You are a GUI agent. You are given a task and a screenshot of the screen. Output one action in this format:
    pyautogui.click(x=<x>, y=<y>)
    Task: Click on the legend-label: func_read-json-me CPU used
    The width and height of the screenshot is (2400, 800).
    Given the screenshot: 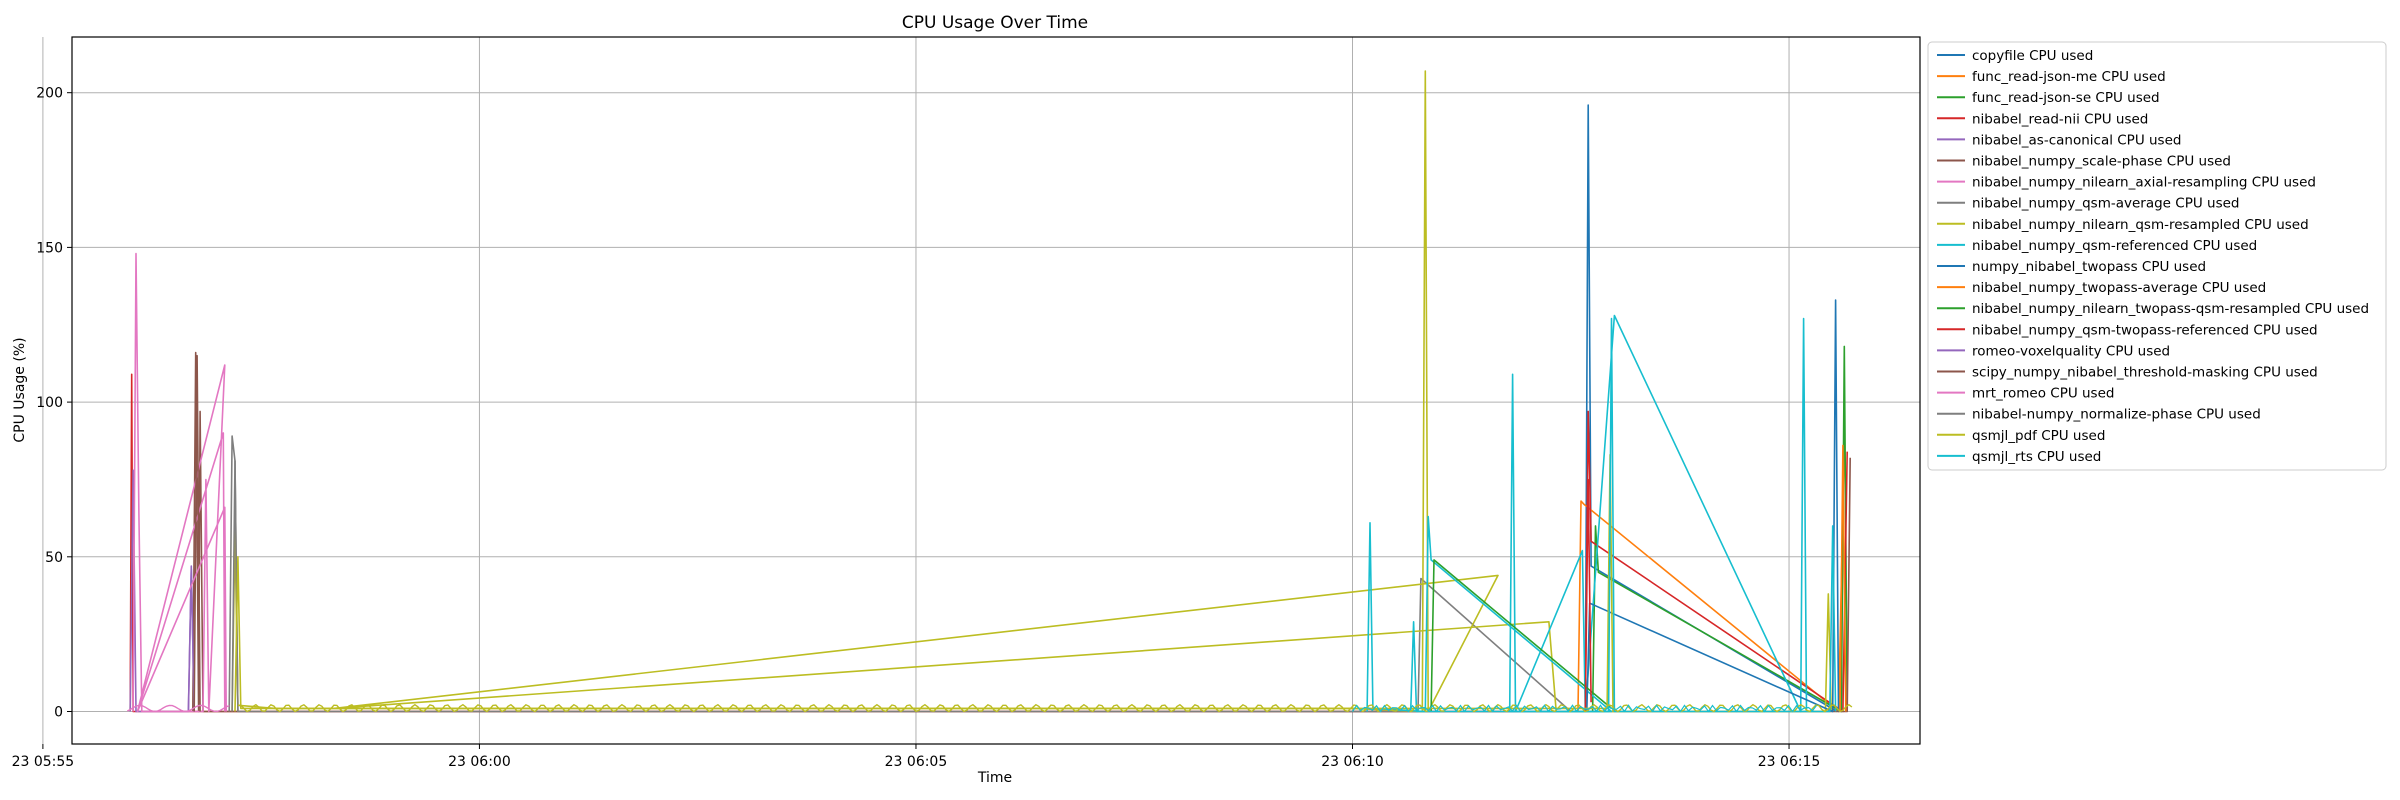 What is the action you would take?
    pyautogui.click(x=2069, y=77)
    